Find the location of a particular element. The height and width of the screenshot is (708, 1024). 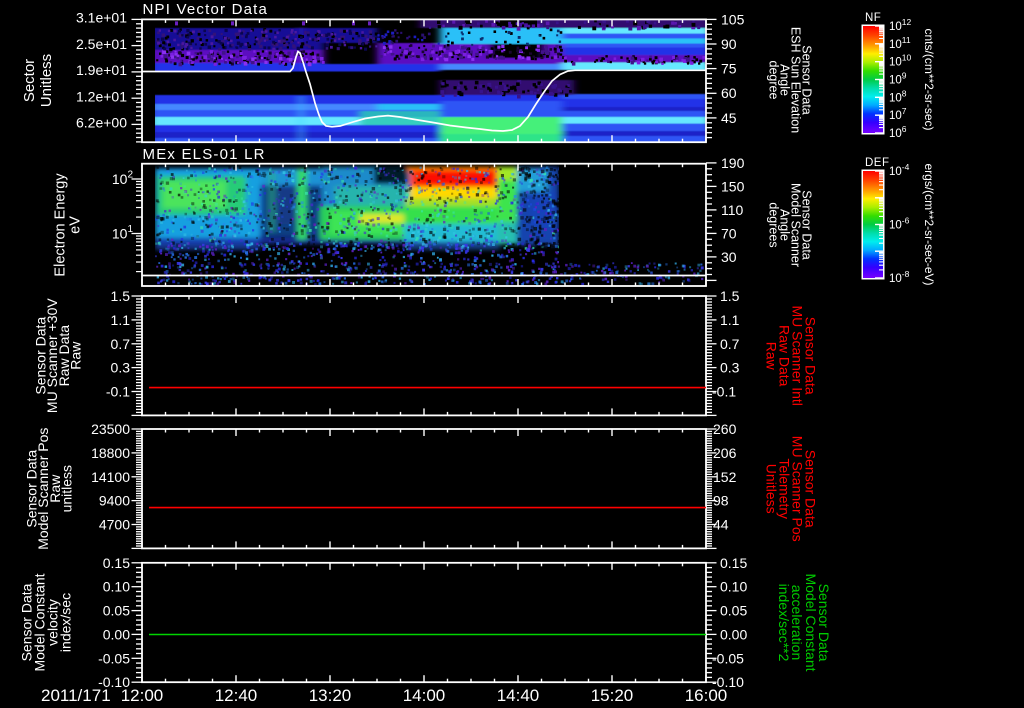

svg-text: 150 is located at coordinates (733, 186).